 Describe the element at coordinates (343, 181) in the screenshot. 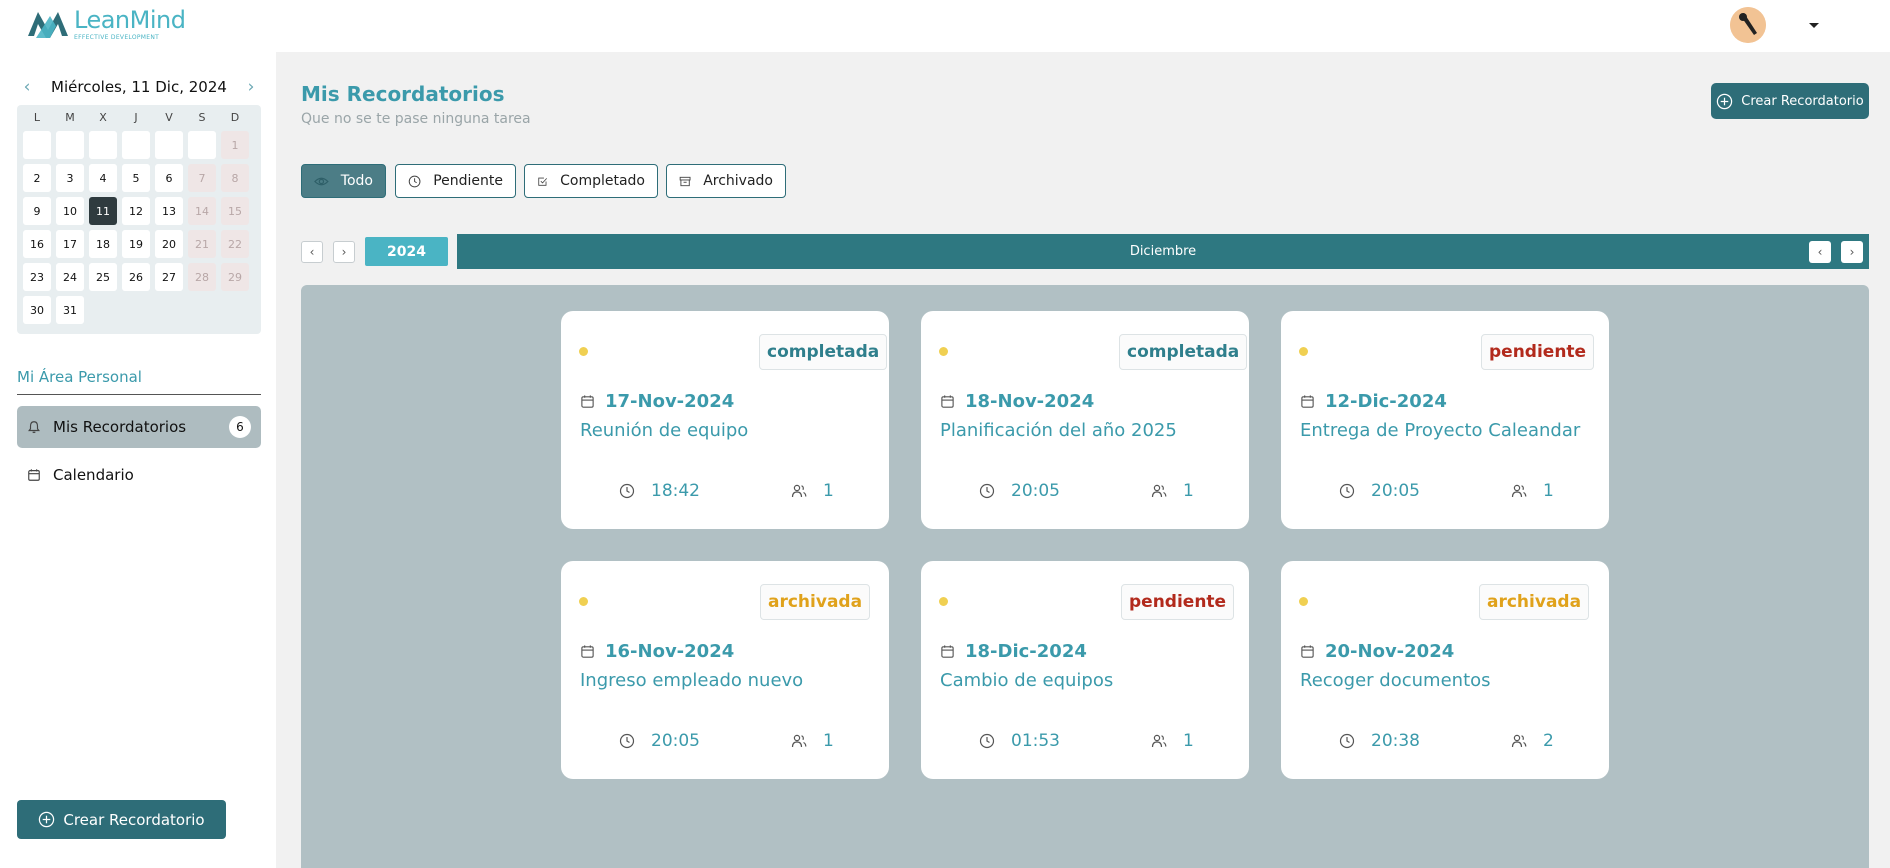

I see `filter-todo: Todo` at that location.